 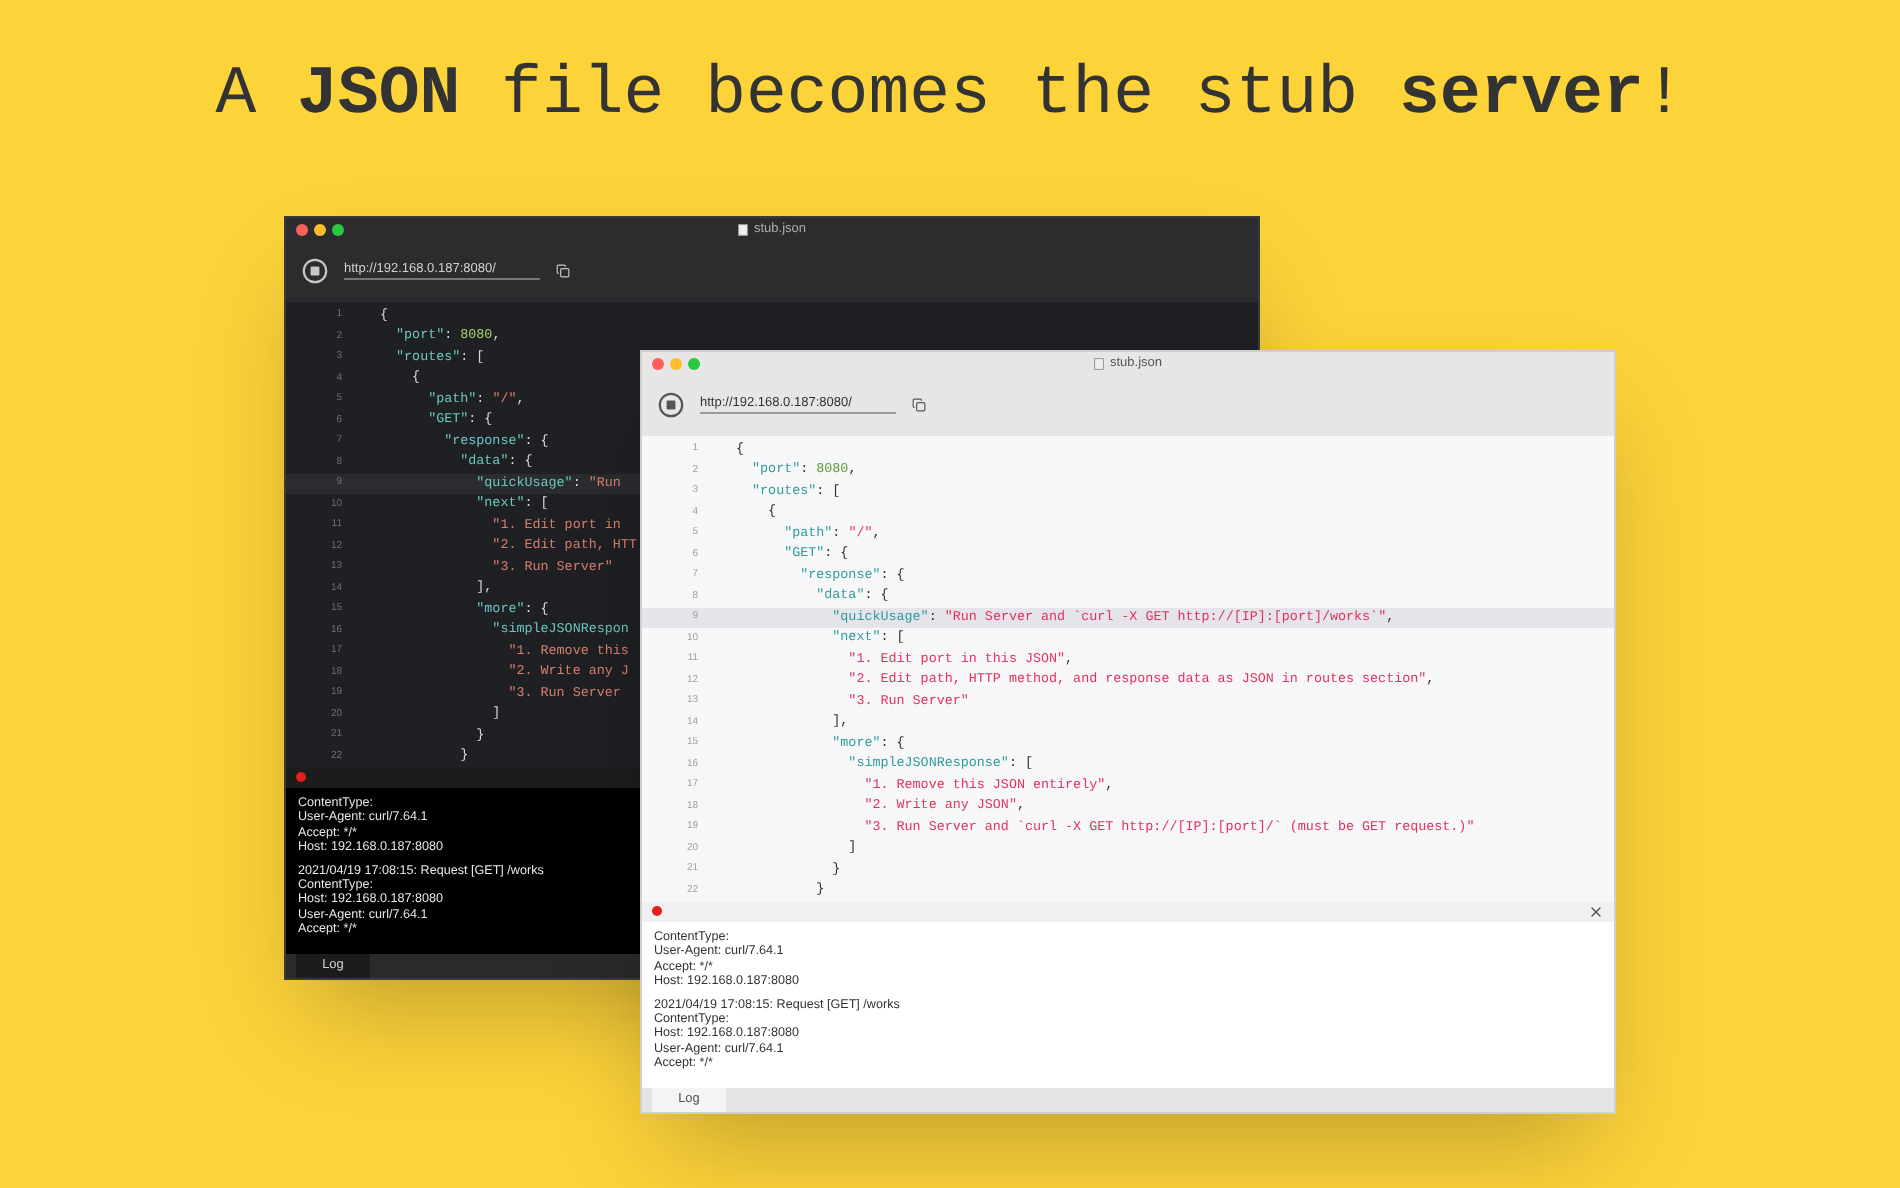 What do you see at coordinates (950, 97) in the screenshot?
I see `headline: A JSON file becomes the stub server!` at bounding box center [950, 97].